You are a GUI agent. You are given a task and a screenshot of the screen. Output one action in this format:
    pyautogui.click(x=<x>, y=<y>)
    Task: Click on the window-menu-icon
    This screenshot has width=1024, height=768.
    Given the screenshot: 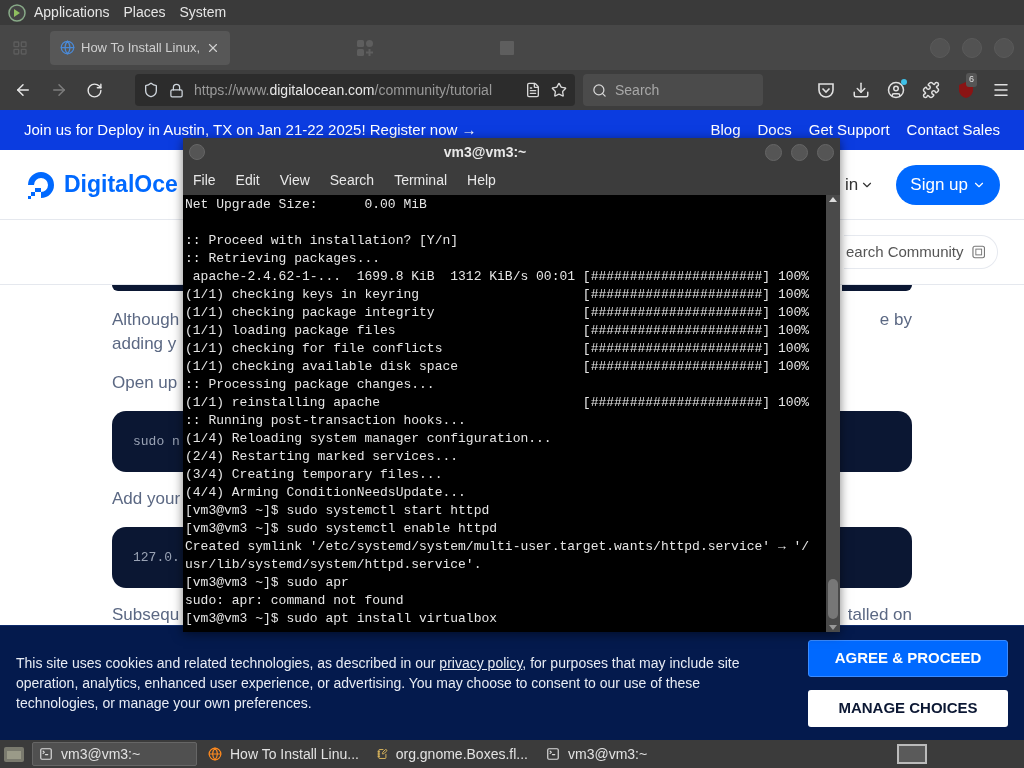 What is the action you would take?
    pyautogui.click(x=197, y=152)
    